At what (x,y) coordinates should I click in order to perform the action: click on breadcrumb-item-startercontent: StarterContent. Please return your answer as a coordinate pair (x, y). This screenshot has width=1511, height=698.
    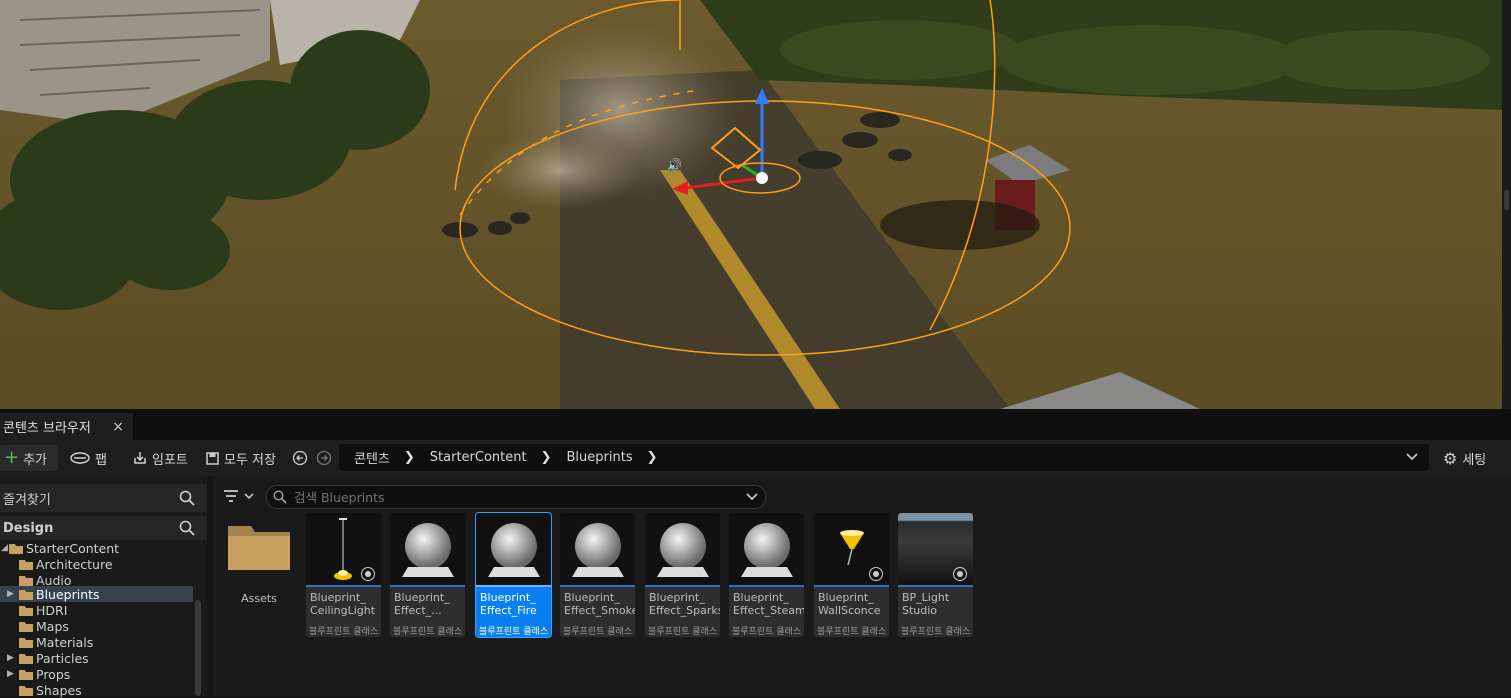
    Looking at the image, I should click on (478, 457).